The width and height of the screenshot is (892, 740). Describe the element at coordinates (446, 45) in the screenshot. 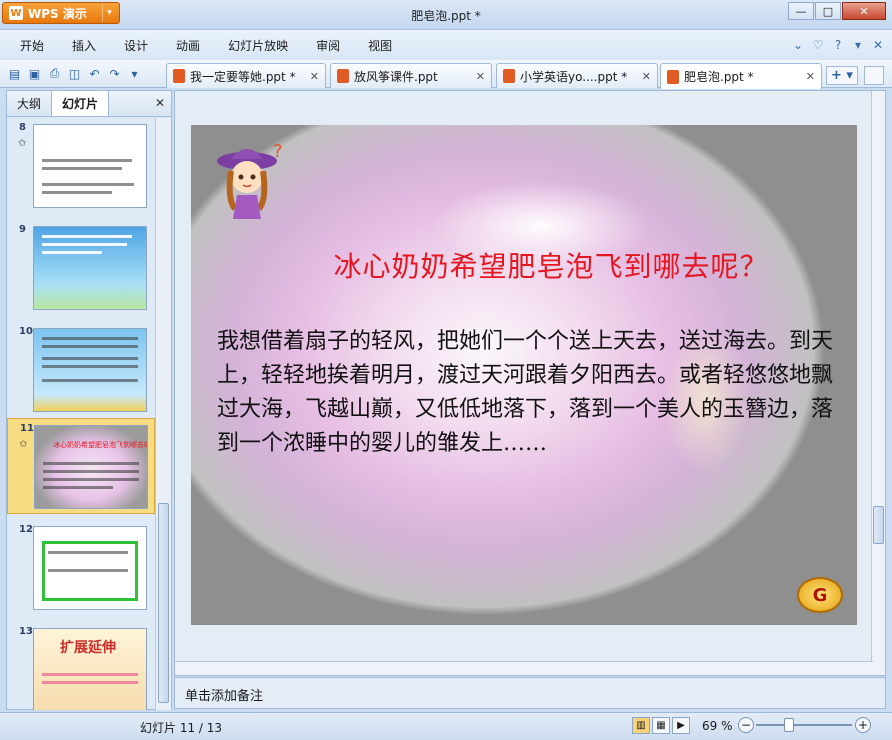

I see `menu-bar: 开始 插入 设计 动画 幻灯片放映 审阅 视图 ⌄ ♡ ? ▾ ✕` at that location.